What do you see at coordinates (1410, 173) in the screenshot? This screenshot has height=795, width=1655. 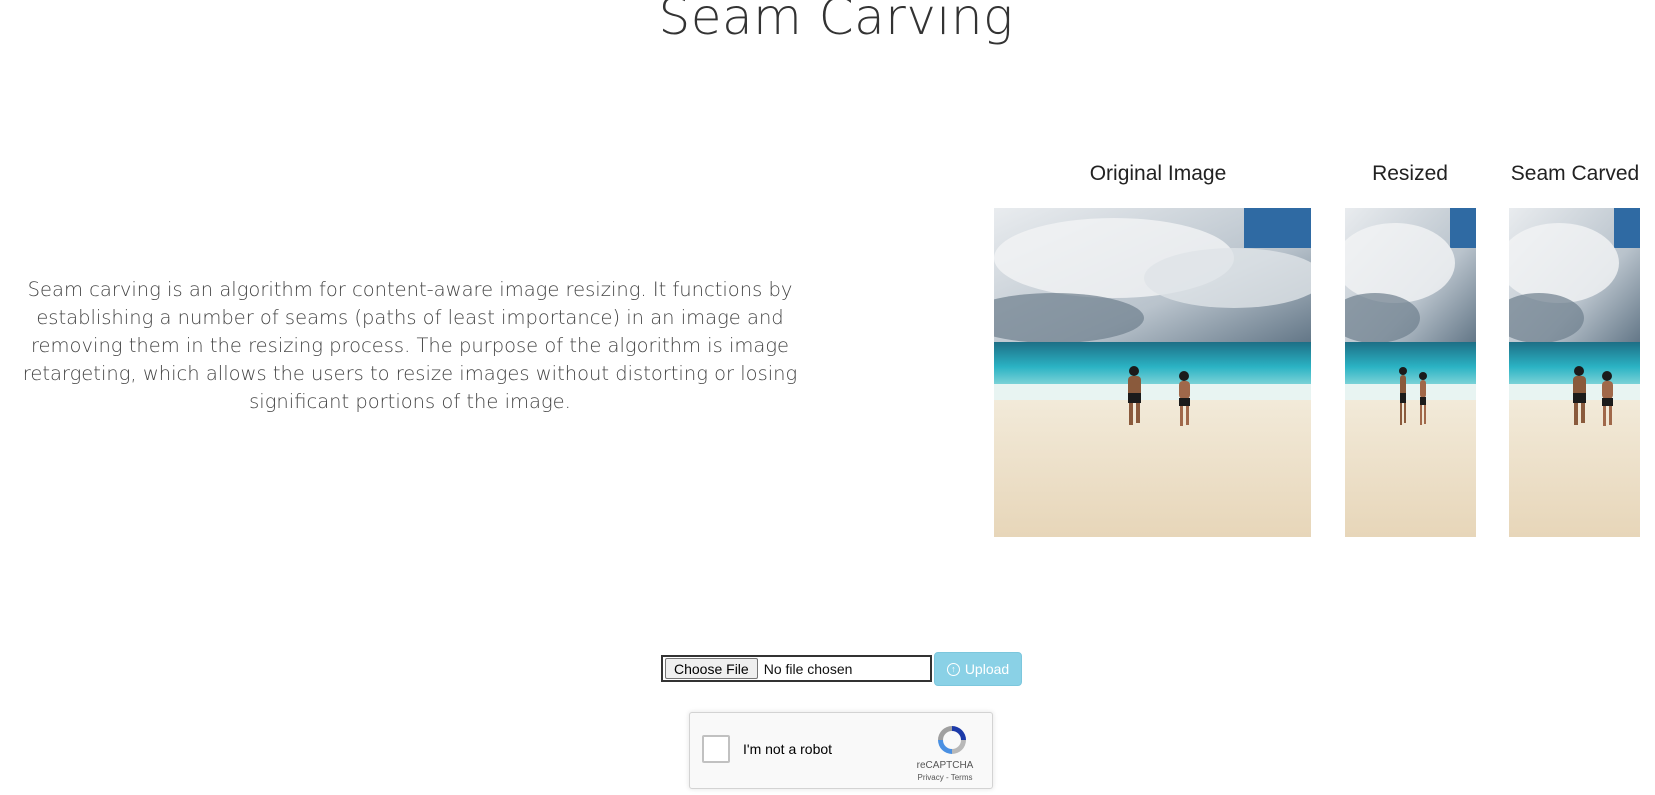 I see `resized-image-label: Resized` at bounding box center [1410, 173].